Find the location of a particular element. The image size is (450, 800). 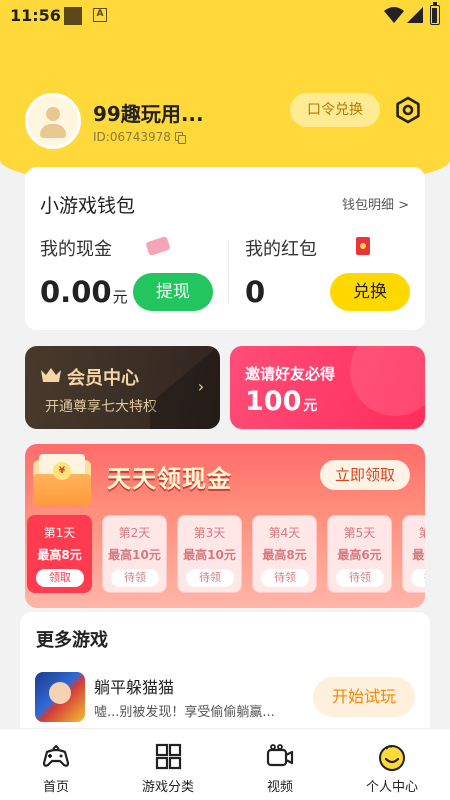

cash-label: 我的现金 is located at coordinates (76, 249).